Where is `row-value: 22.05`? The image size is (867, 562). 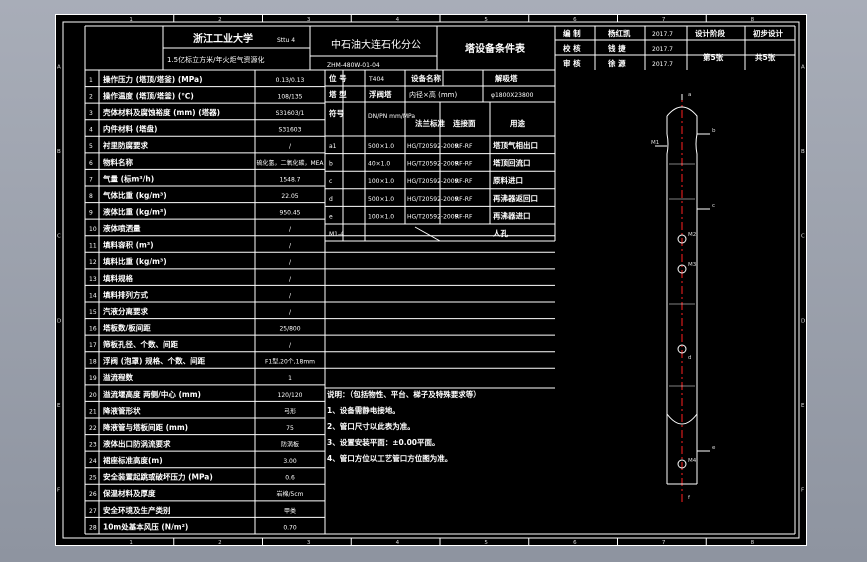 row-value: 22.05 is located at coordinates (289, 196).